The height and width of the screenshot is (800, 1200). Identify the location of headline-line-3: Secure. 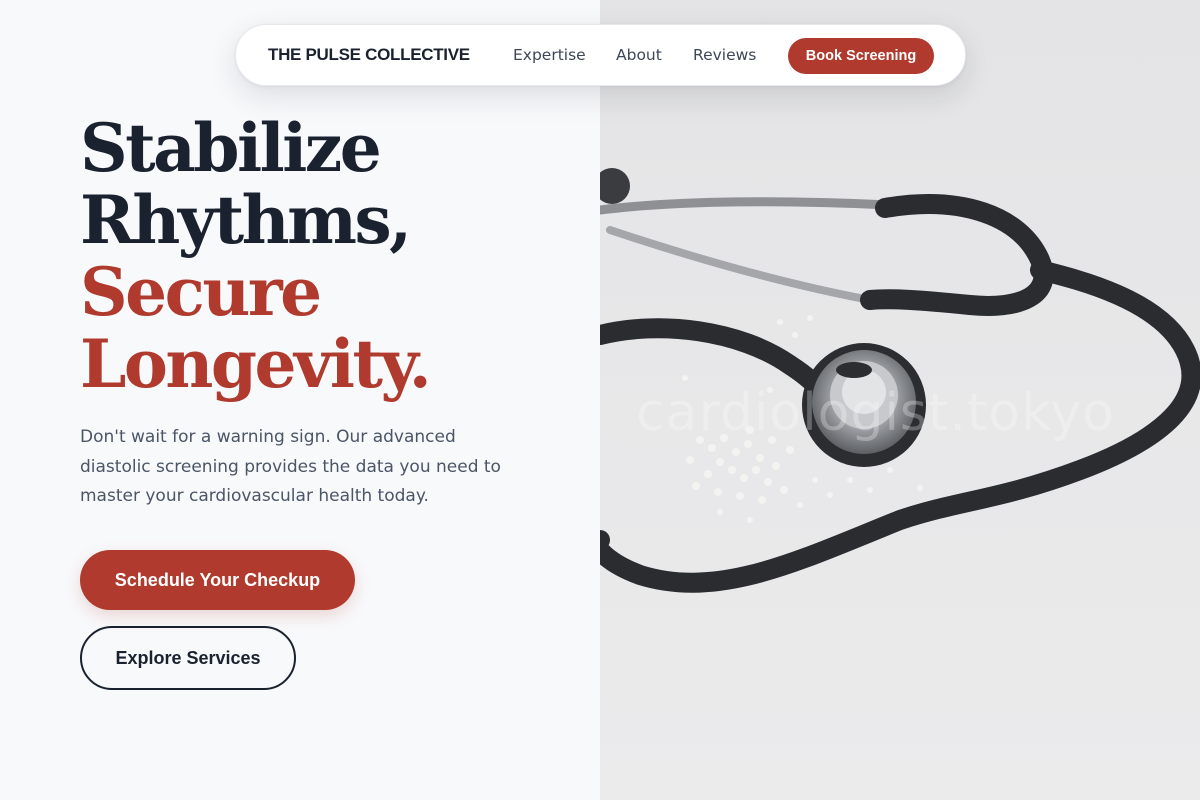
(201, 292).